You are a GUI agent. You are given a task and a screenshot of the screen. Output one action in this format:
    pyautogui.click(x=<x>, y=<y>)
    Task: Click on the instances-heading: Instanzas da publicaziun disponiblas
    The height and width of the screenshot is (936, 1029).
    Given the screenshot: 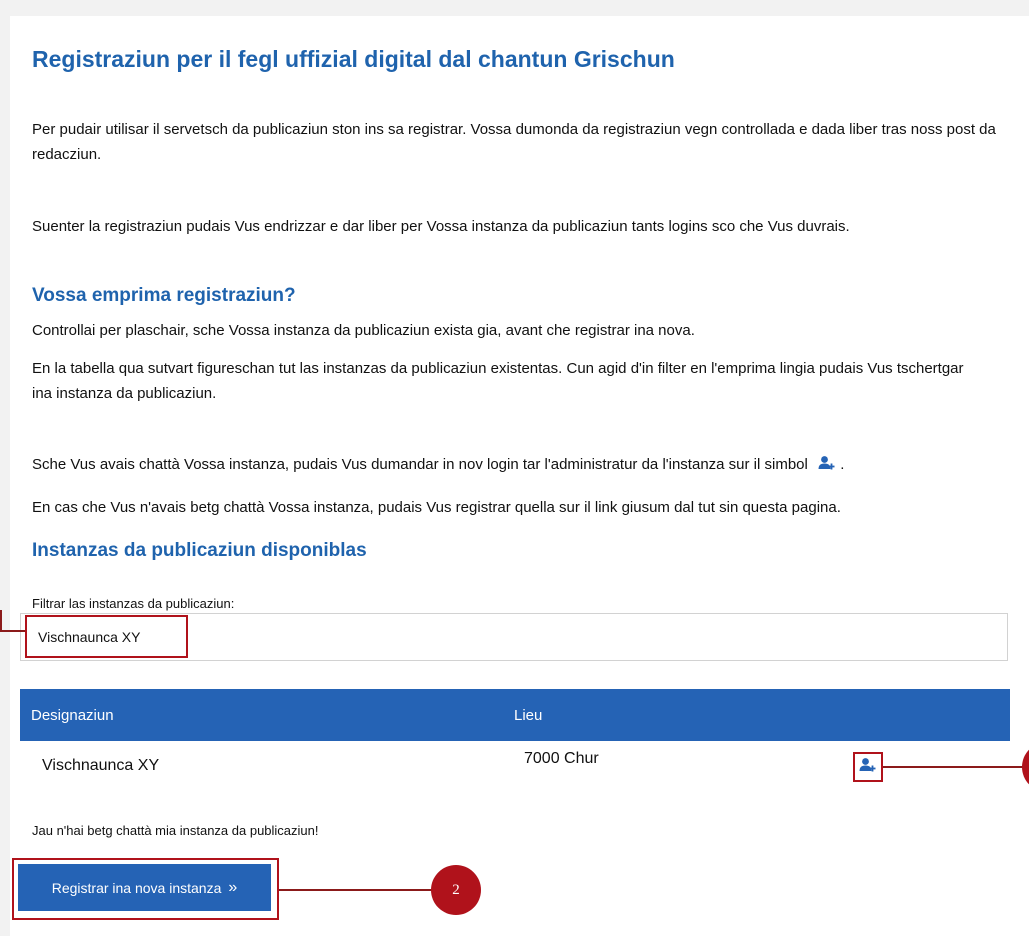 What is the action you would take?
    pyautogui.click(x=199, y=550)
    